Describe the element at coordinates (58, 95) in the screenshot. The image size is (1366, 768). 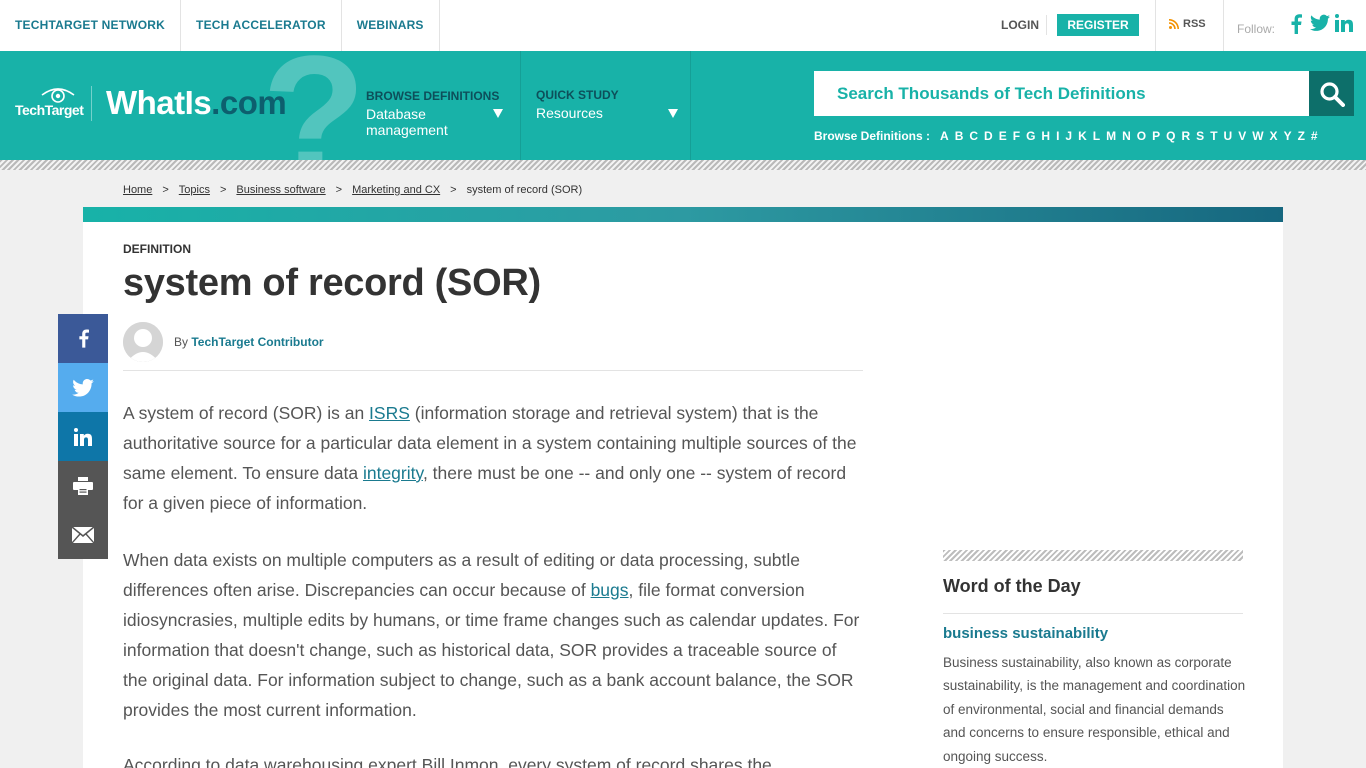
I see `techtarget-eye-icon` at that location.